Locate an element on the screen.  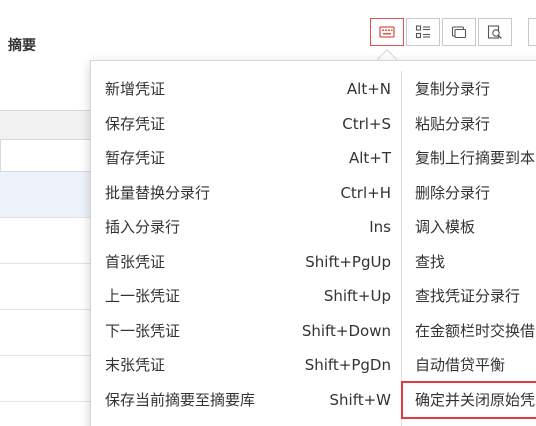
menu-item-confirm-close-original: 确定并关闭原始凭 is located at coordinates (468, 400).